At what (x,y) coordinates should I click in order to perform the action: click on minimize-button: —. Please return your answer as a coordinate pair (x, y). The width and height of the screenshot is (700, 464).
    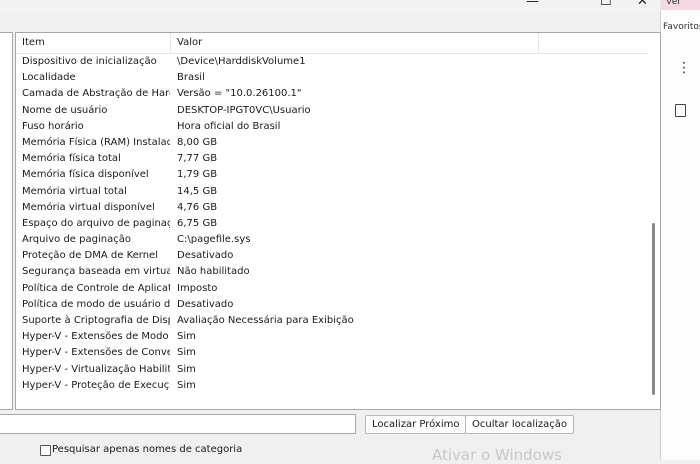
    Looking at the image, I should click on (532, 4).